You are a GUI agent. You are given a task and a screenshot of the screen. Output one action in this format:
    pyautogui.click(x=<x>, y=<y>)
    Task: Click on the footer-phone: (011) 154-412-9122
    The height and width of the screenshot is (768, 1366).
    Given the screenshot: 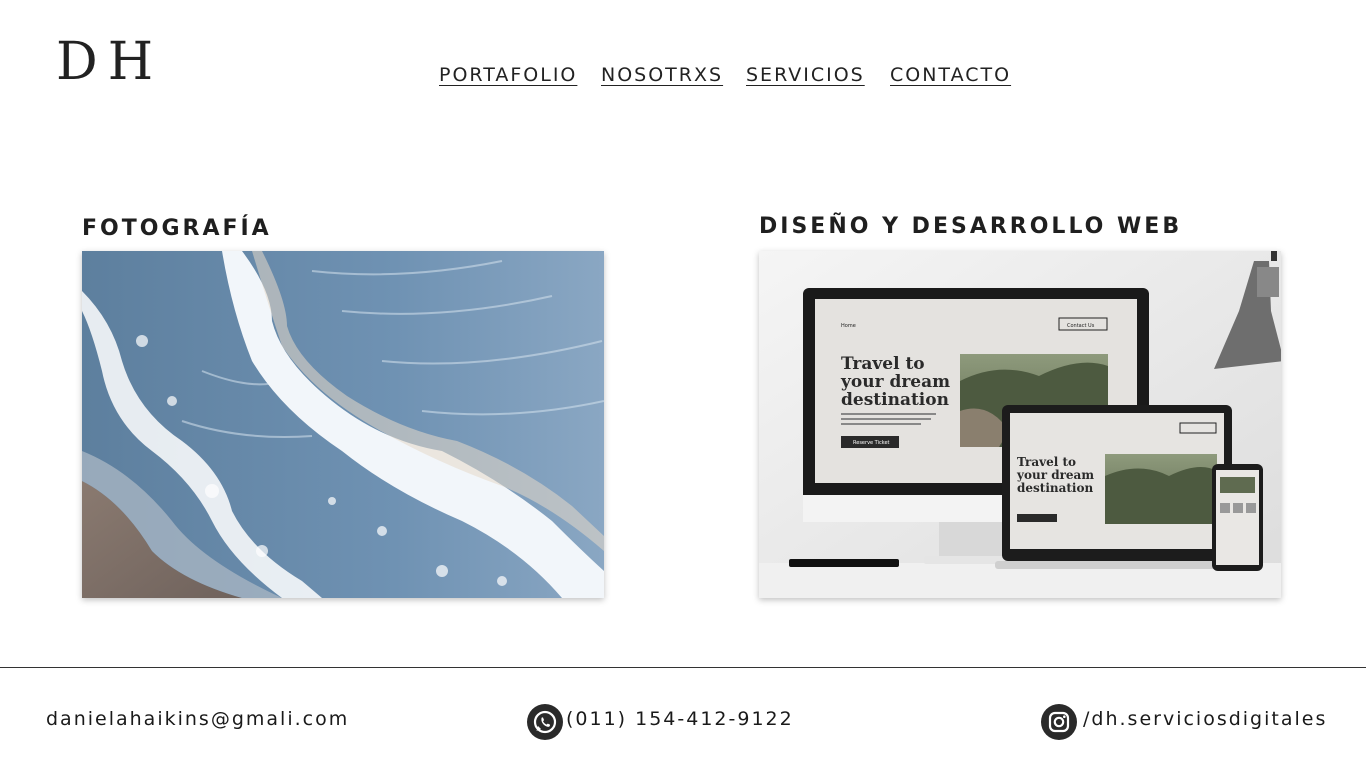 What is the action you would take?
    pyautogui.click(x=680, y=719)
    